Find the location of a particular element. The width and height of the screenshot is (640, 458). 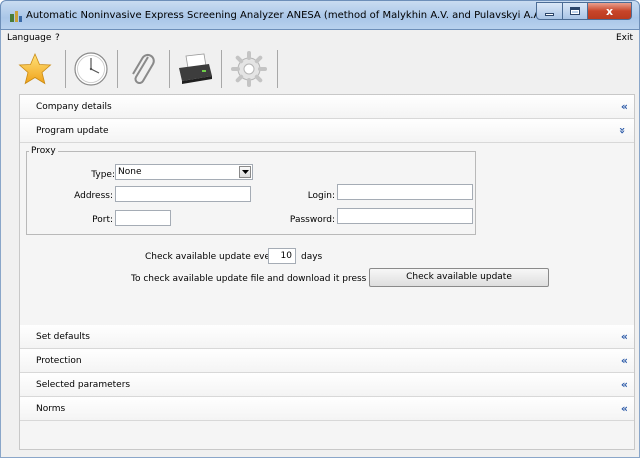

settings-button is located at coordinates (249, 69).